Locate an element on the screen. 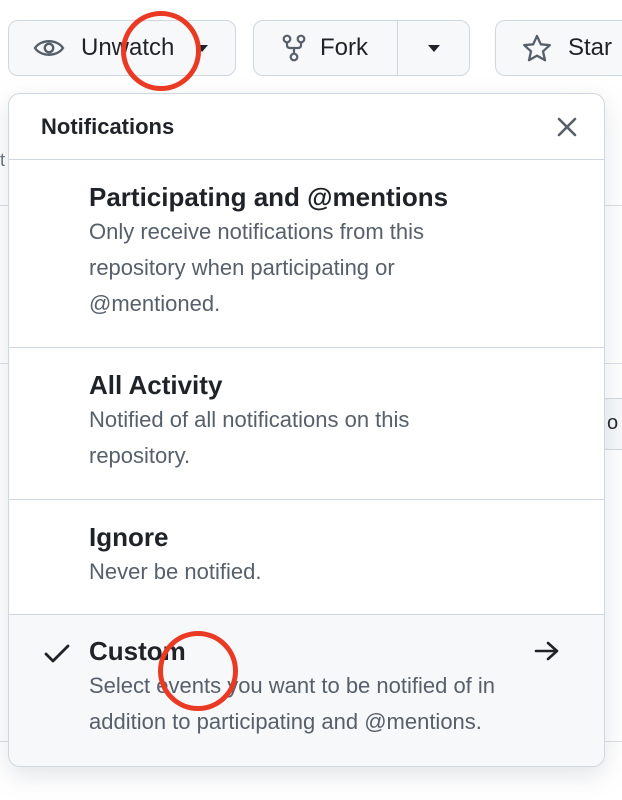 This screenshot has height=800, width=622. close-icon is located at coordinates (567, 127).